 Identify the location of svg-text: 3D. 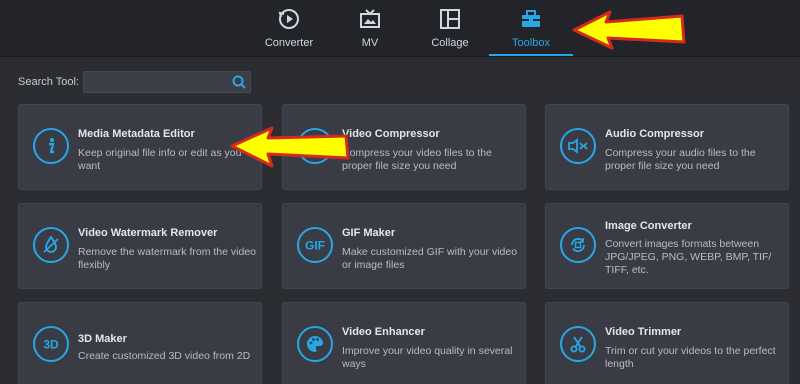
(51, 345).